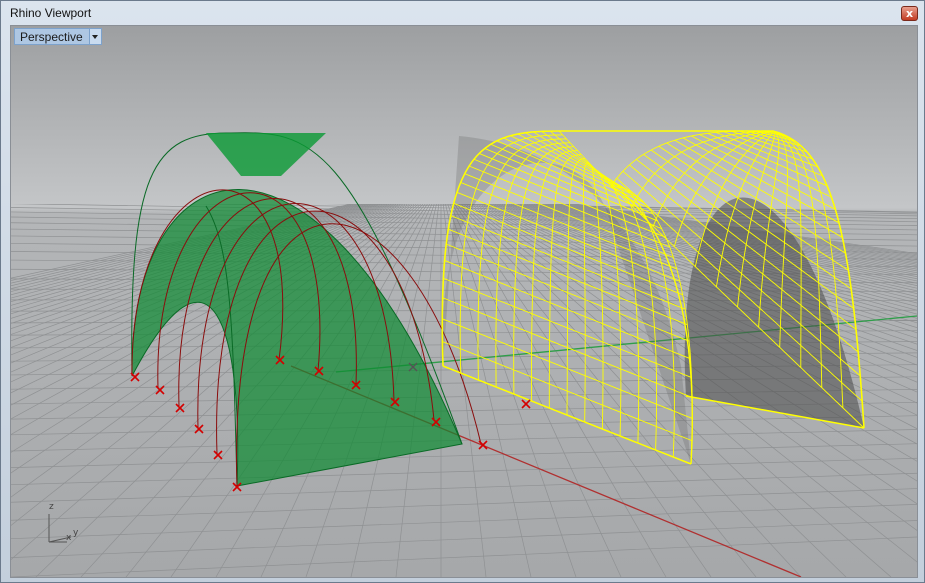 This screenshot has width=925, height=583. I want to click on axis-label-y: y, so click(76, 533).